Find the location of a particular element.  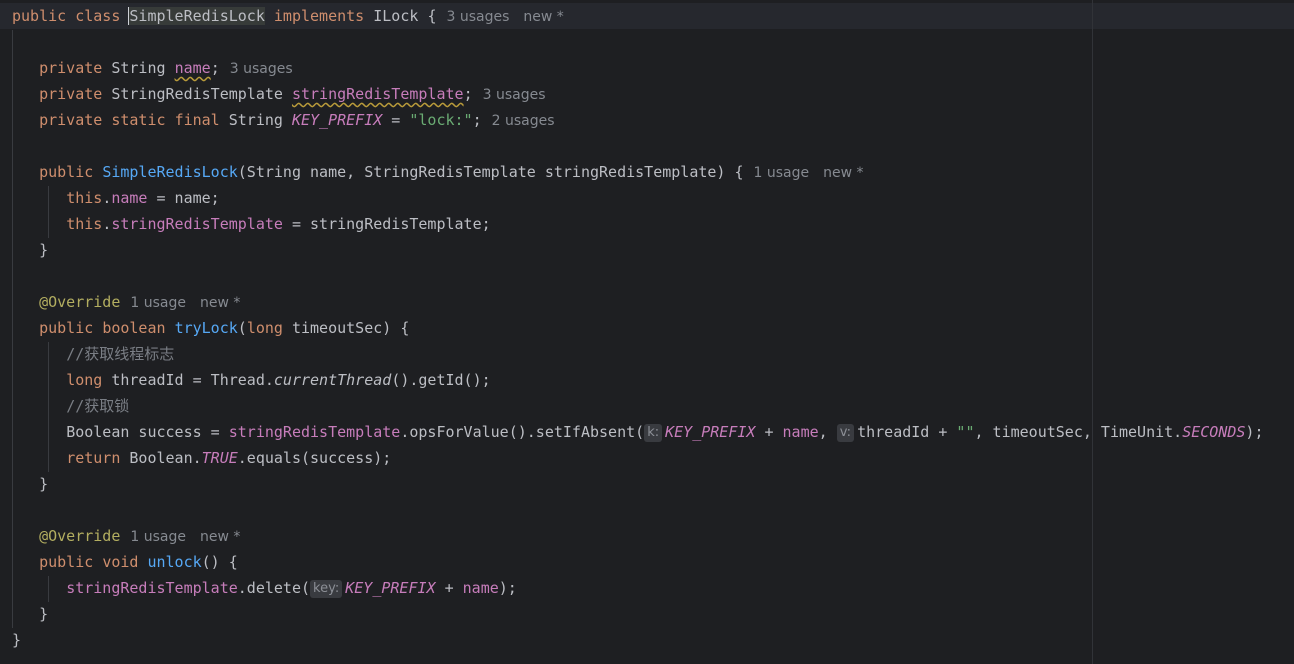

assignment: = stringRedisTemplate; is located at coordinates (386, 224).